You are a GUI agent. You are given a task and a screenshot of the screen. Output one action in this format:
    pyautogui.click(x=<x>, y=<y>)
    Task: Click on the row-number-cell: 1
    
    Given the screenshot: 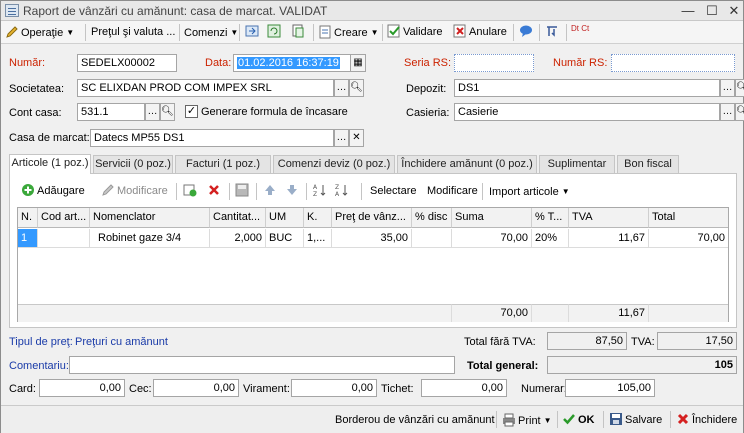 What is the action you would take?
    pyautogui.click(x=28, y=238)
    